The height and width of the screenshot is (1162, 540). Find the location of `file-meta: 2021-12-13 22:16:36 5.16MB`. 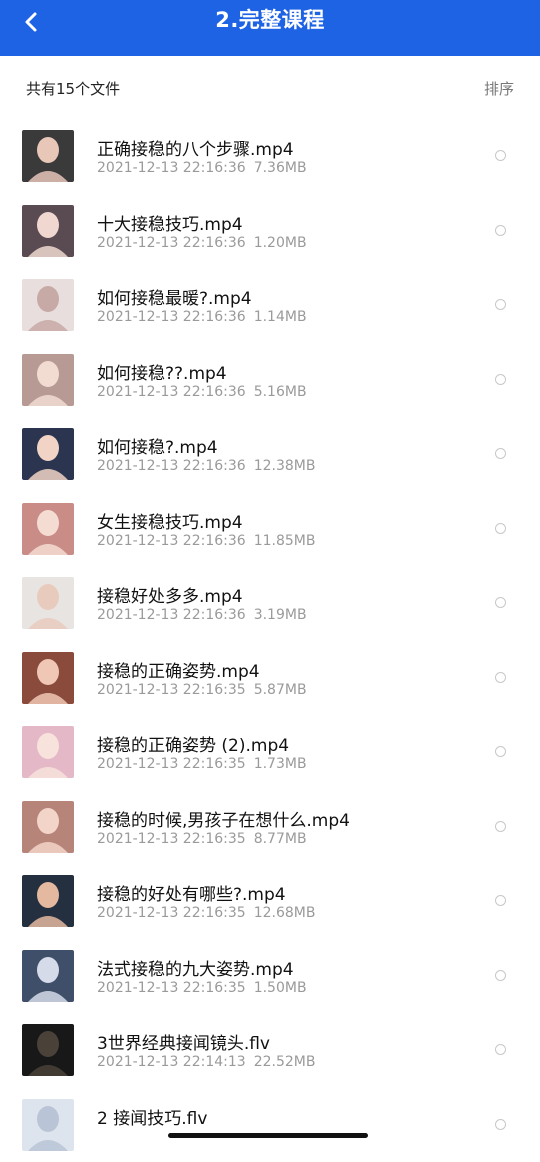

file-meta: 2021-12-13 22:16:36 5.16MB is located at coordinates (202, 392).